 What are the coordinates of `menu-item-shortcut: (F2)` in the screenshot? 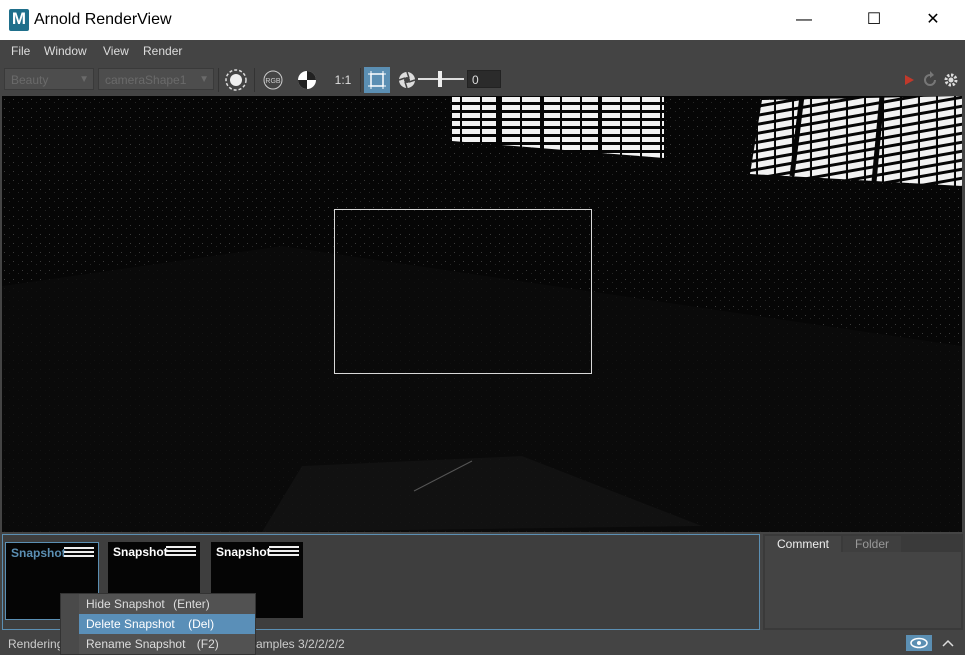 It's located at (207, 644).